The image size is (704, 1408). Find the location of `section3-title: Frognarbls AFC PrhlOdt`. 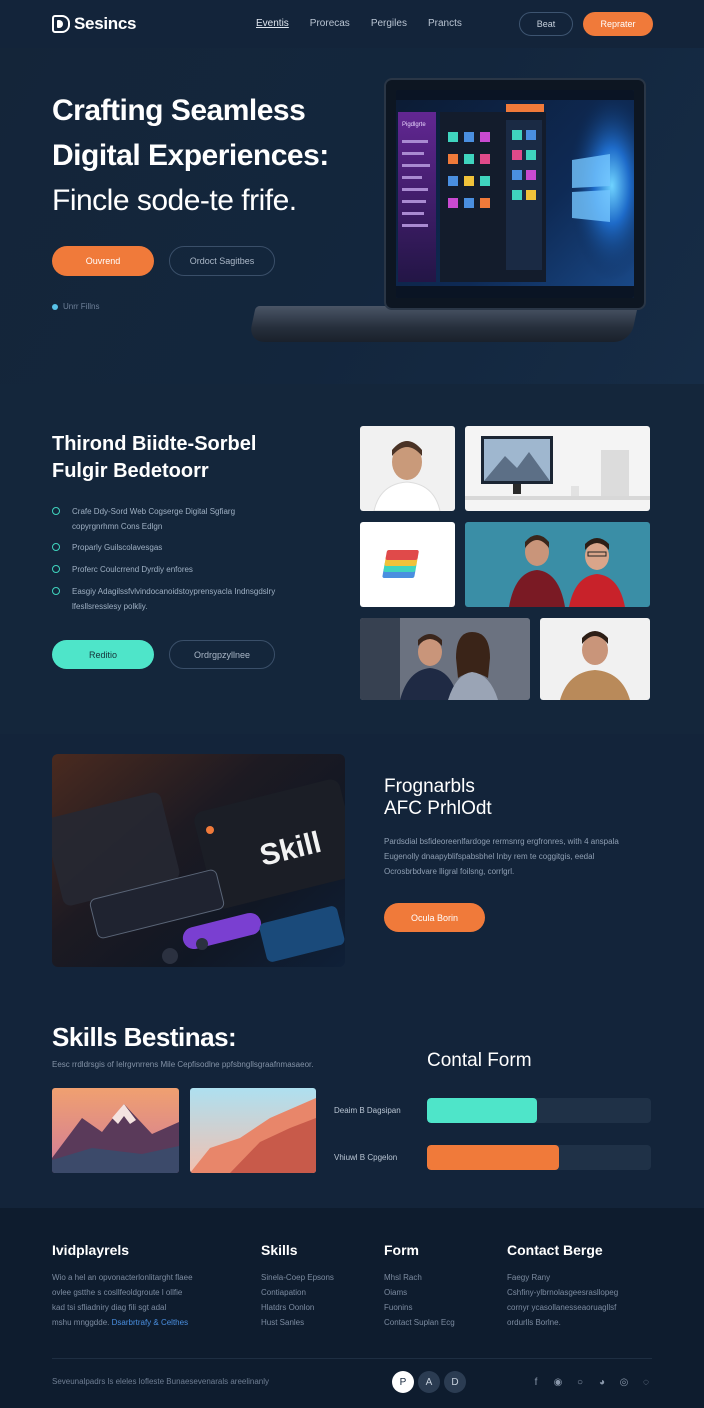

section3-title: Frognarbls AFC PrhlOdt is located at coordinates (524, 798).